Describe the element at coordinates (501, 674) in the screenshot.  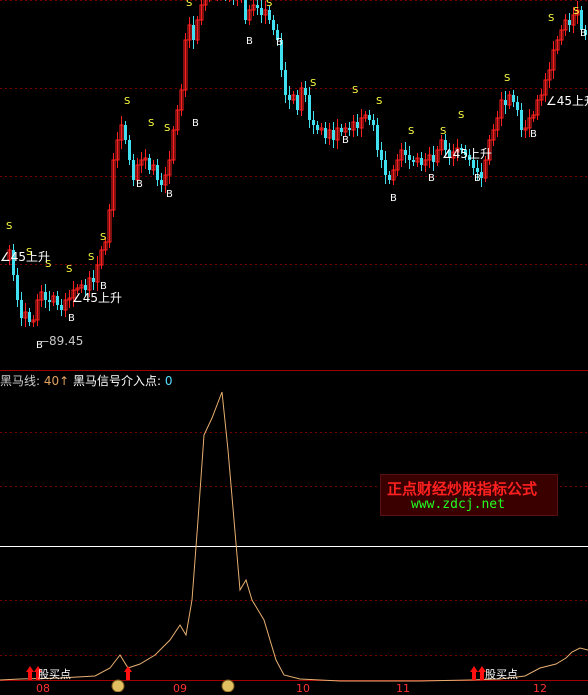
I see `buy-point-label-2: 股买点` at that location.